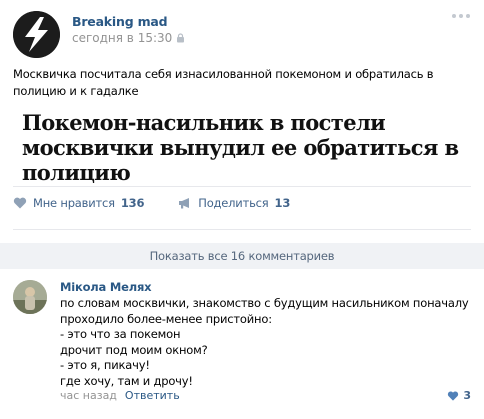 The image size is (484, 419). What do you see at coordinates (126, 380) in the screenshot?
I see `comment-line: где хочу, там и дрочу!` at bounding box center [126, 380].